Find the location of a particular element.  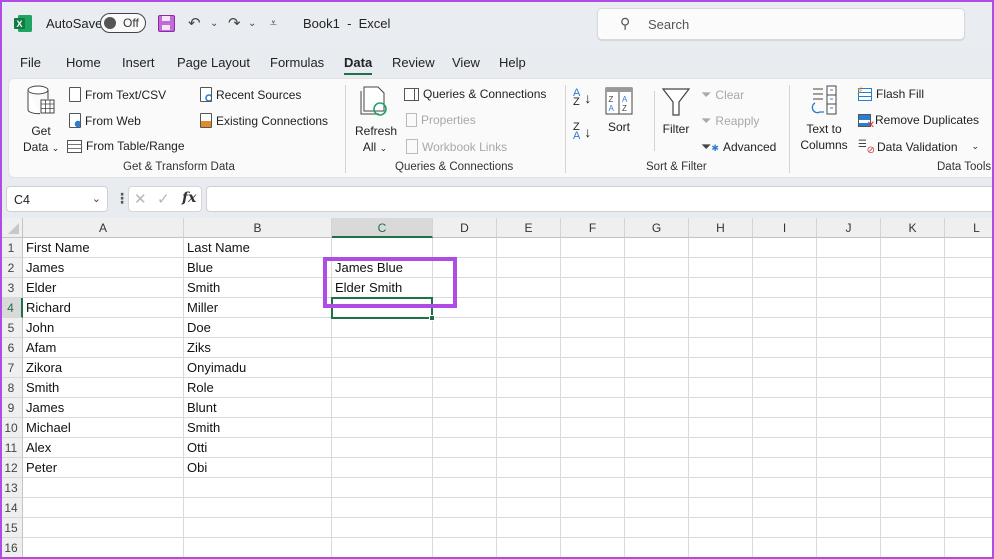

cell-k1 is located at coordinates (913, 248).